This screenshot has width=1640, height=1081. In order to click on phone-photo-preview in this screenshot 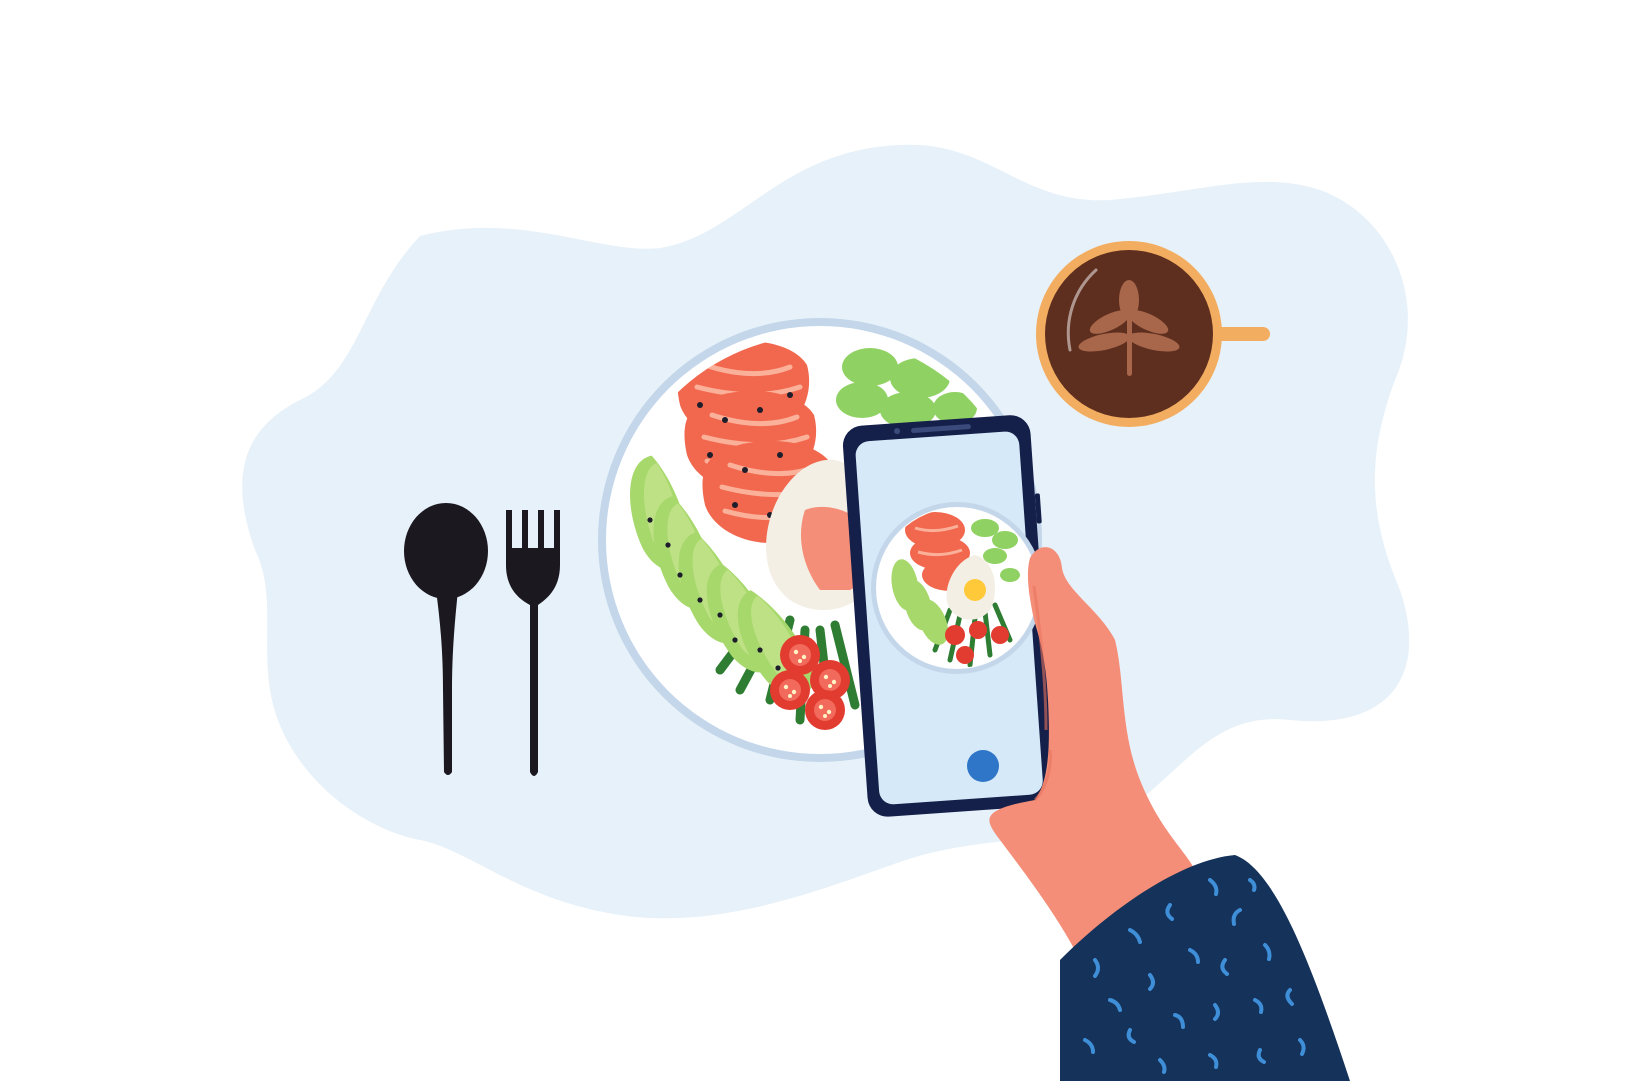, I will do `click(957, 588)`.